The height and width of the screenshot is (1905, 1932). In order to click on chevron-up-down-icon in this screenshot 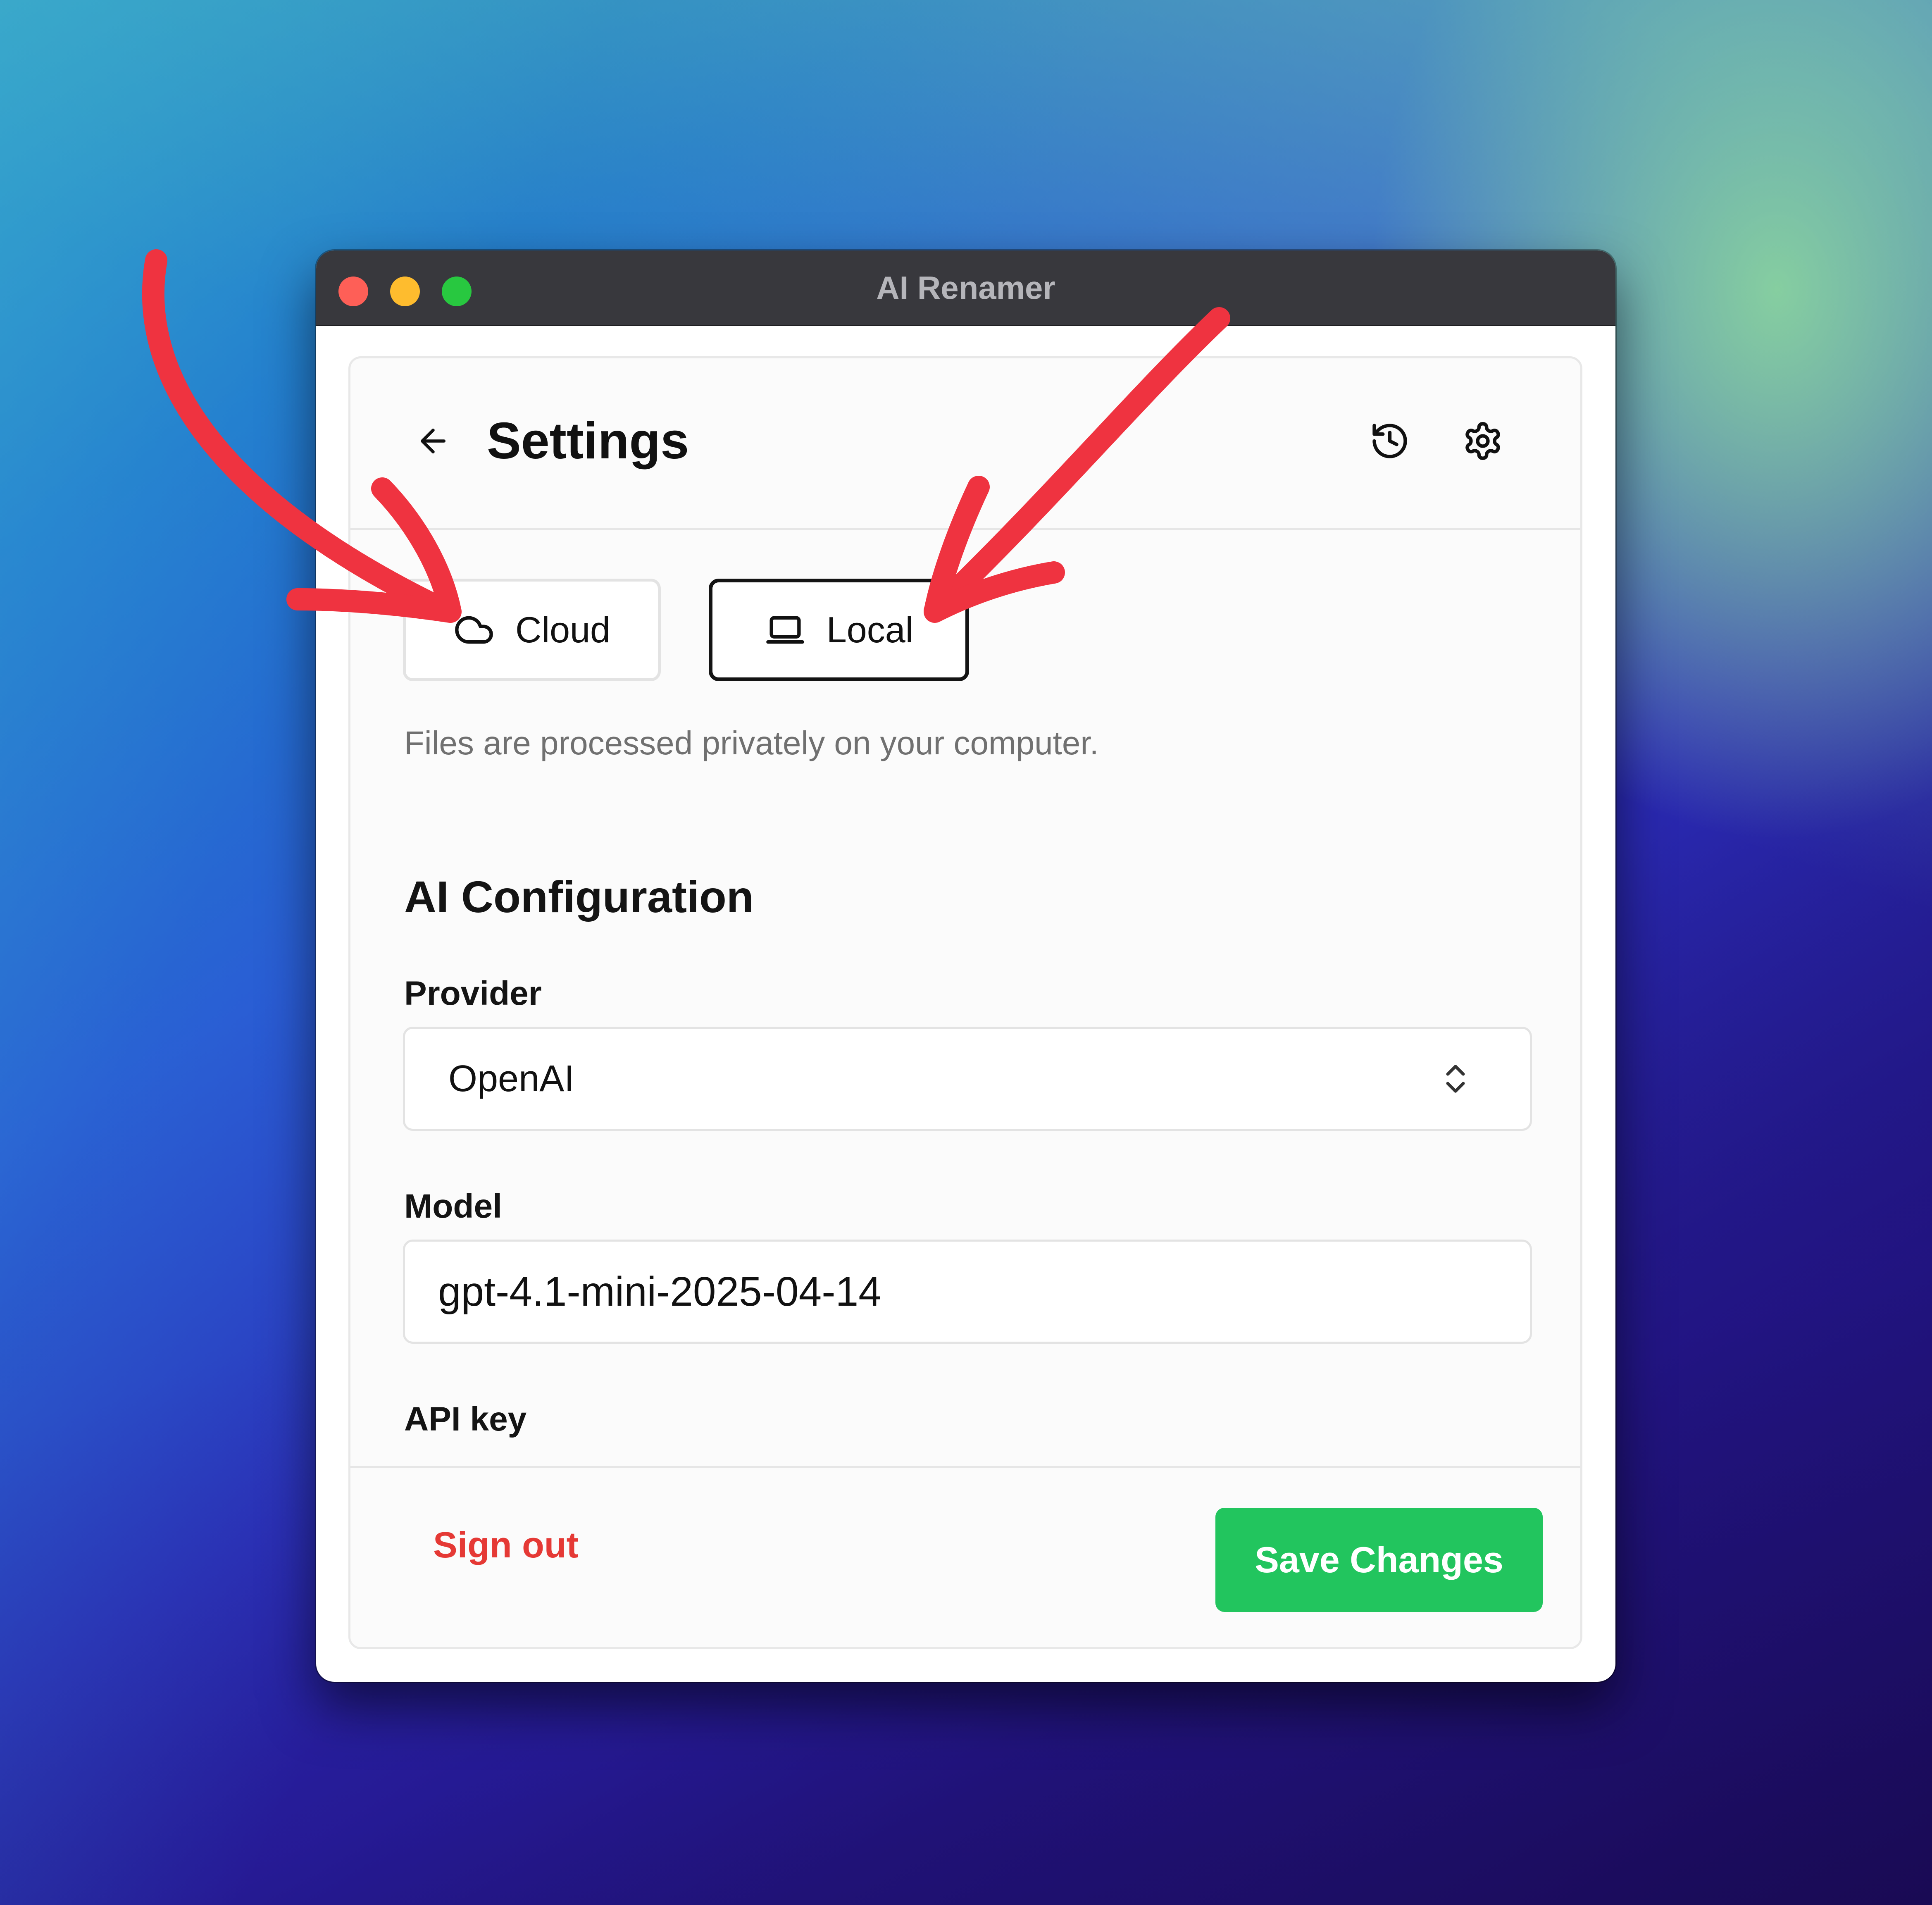, I will do `click(1455, 1079)`.